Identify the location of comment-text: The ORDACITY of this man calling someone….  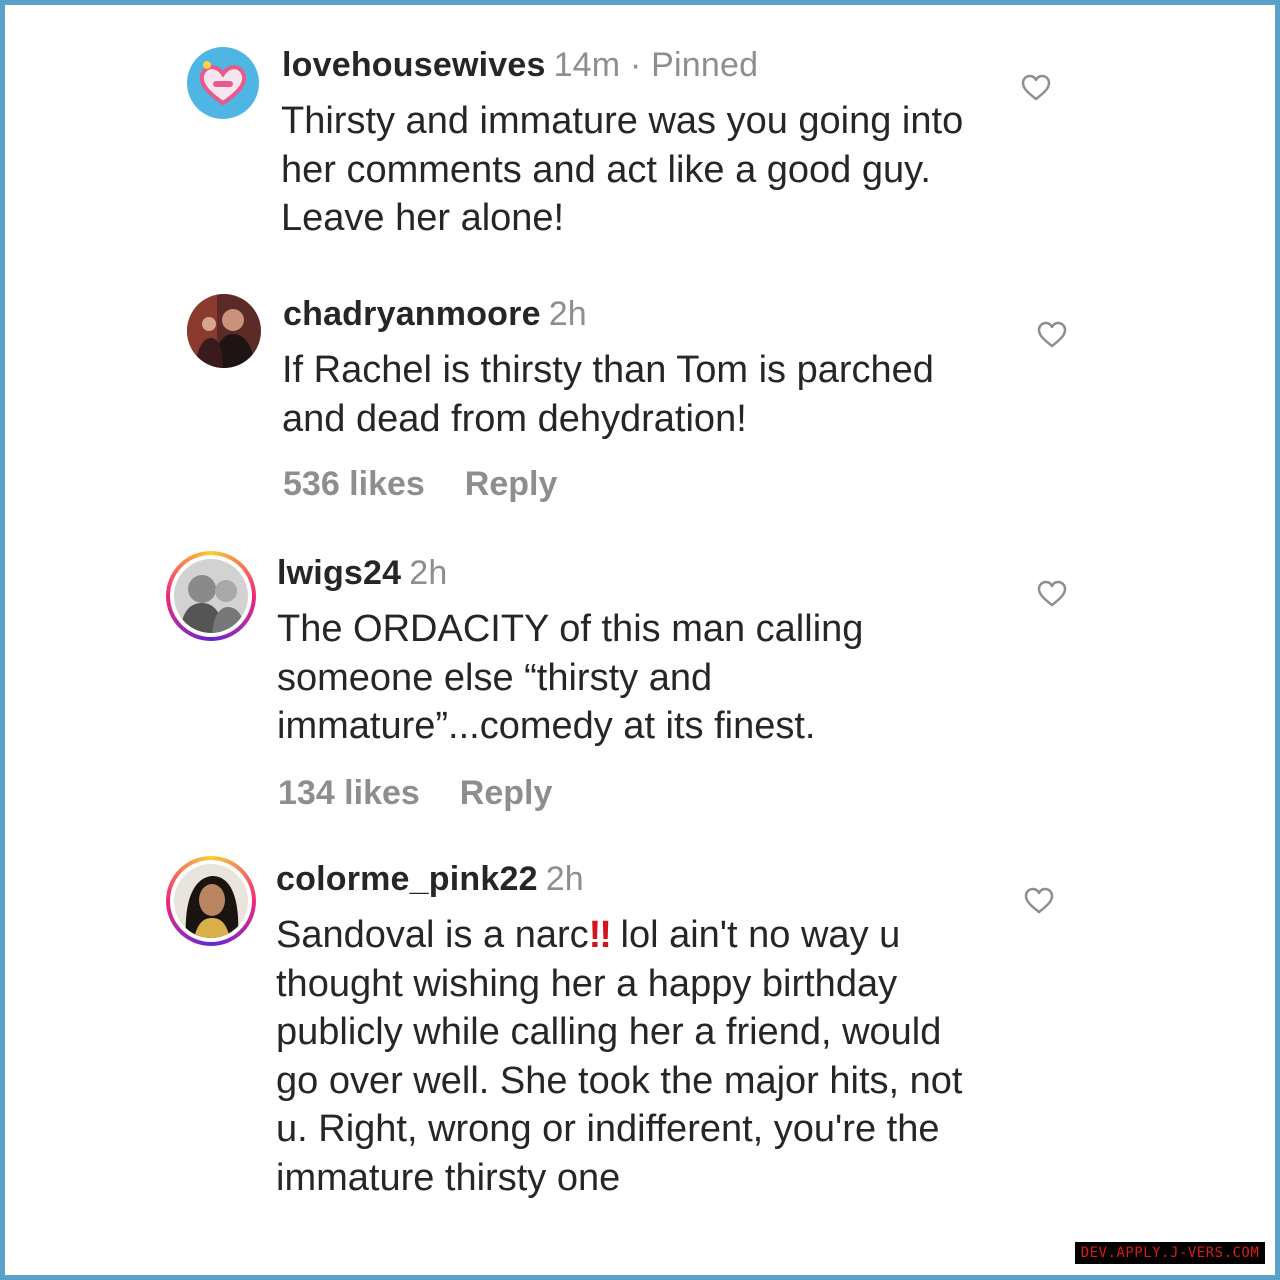
(570, 677).